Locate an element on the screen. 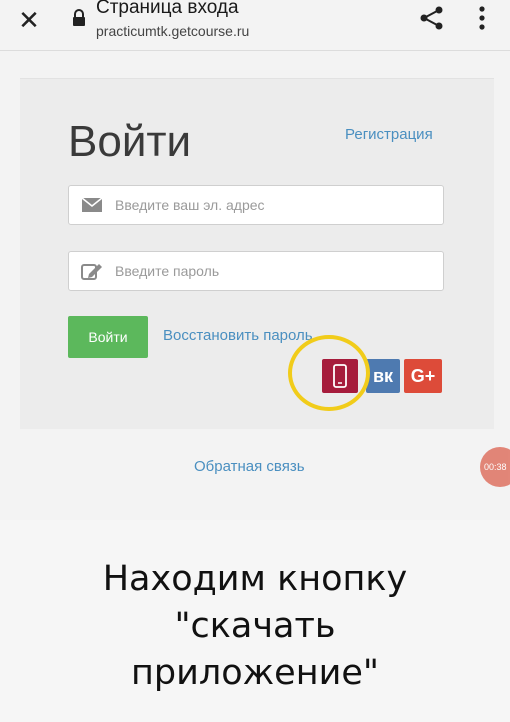 The width and height of the screenshot is (510, 722). password-field is located at coordinates (256, 271).